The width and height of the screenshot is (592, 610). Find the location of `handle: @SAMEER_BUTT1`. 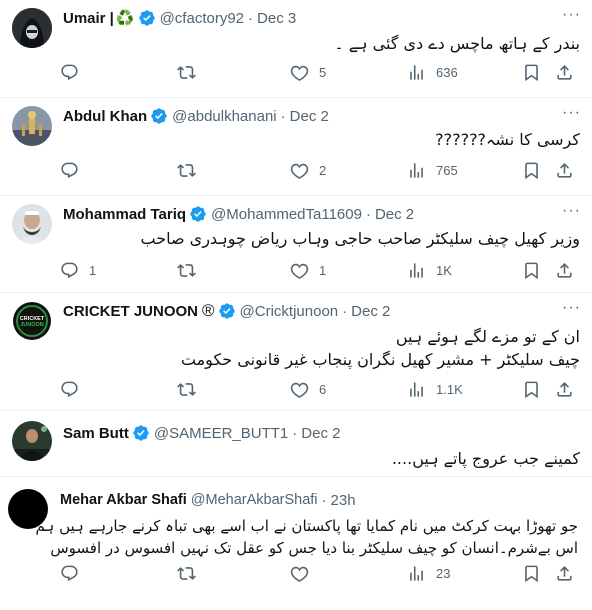

handle: @SAMEER_BUTT1 is located at coordinates (221, 433).